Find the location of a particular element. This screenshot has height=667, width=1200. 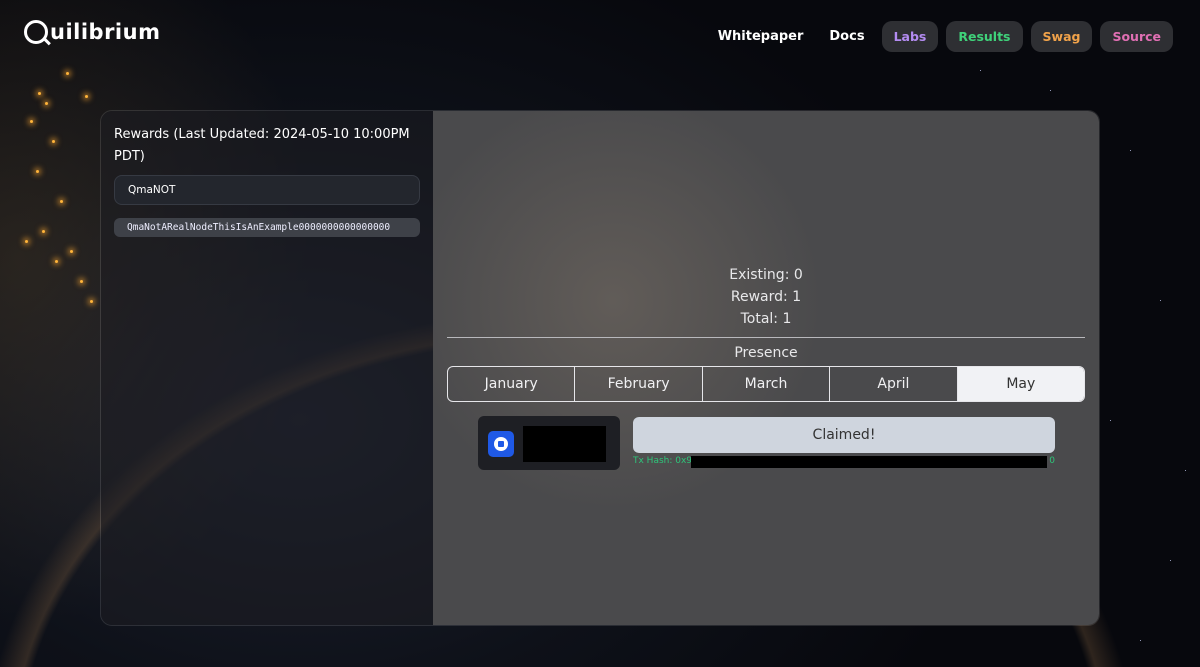

tab-april: April is located at coordinates (894, 384).